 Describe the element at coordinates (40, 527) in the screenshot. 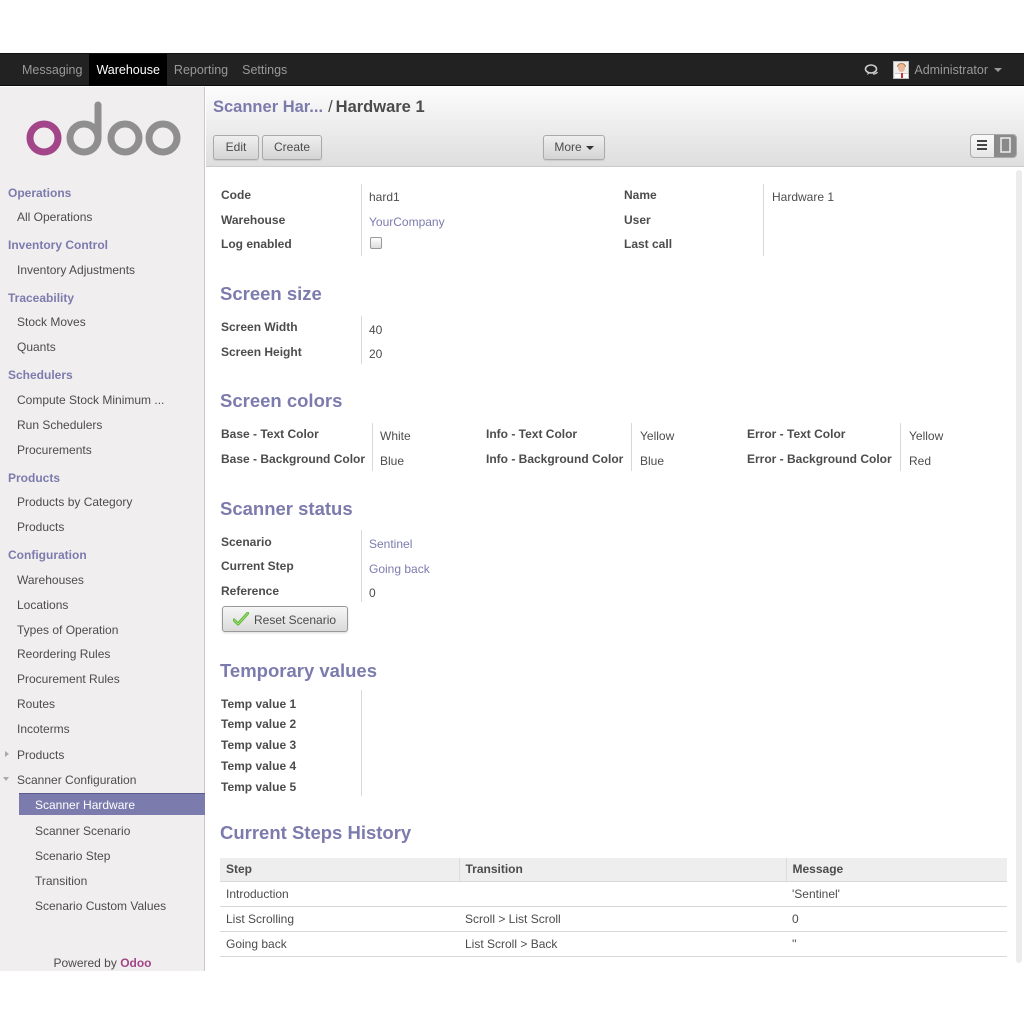

I see `sidebar-item-products: Products` at that location.